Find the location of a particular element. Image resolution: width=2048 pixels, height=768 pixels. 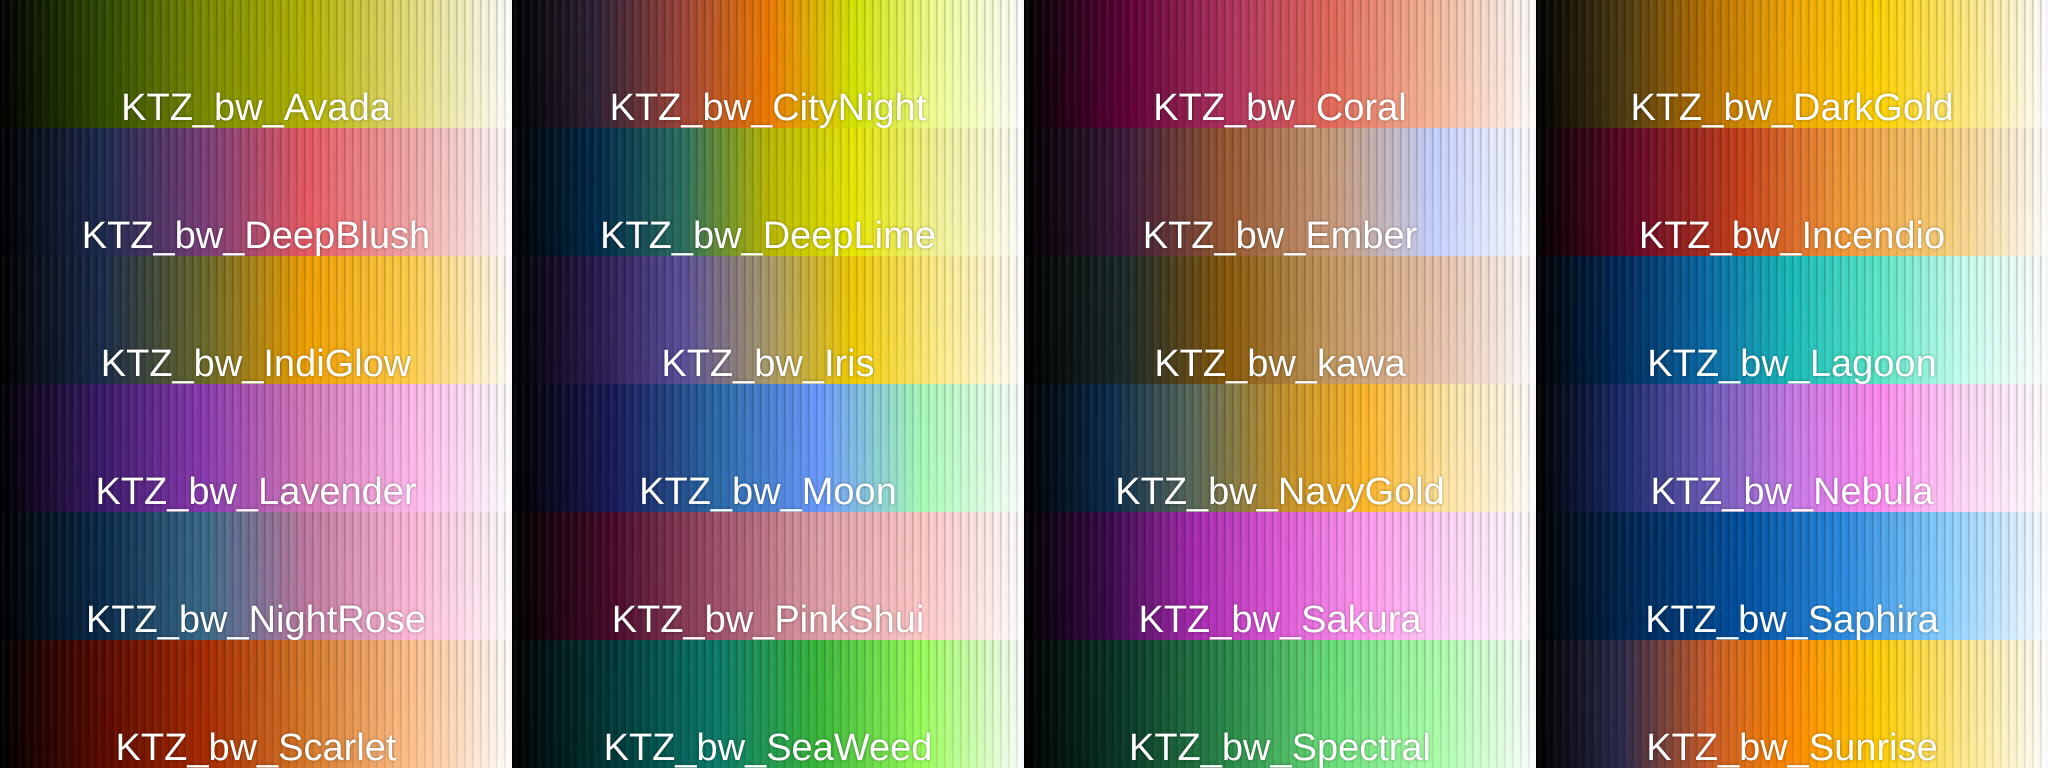

colormap-swatch: KTZ_bw_CityNight is located at coordinates (768, 64).